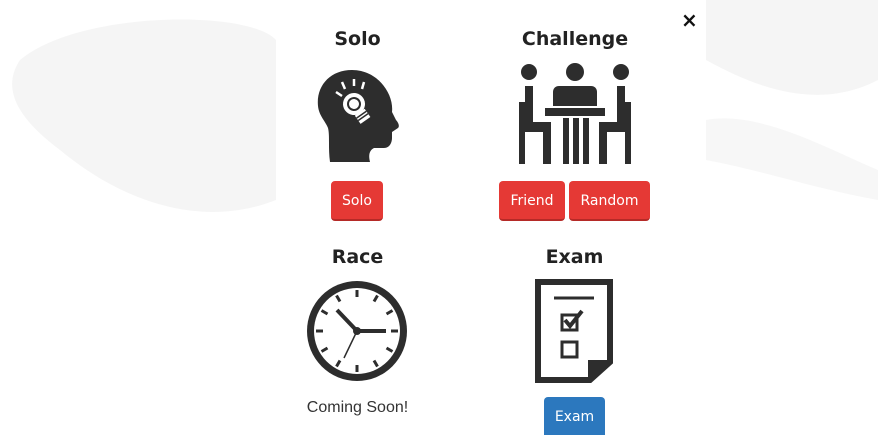  Describe the element at coordinates (357, 407) in the screenshot. I see `coming-soon-label: Coming Soon!` at that location.